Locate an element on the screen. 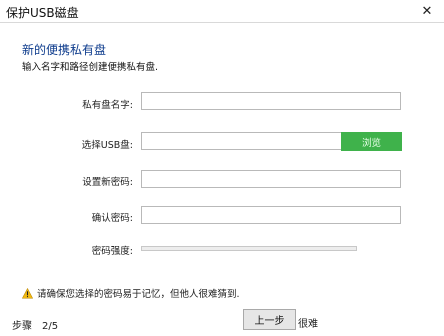 The image size is (444, 336). window-title: 保护USB磁盘 is located at coordinates (42, 13).